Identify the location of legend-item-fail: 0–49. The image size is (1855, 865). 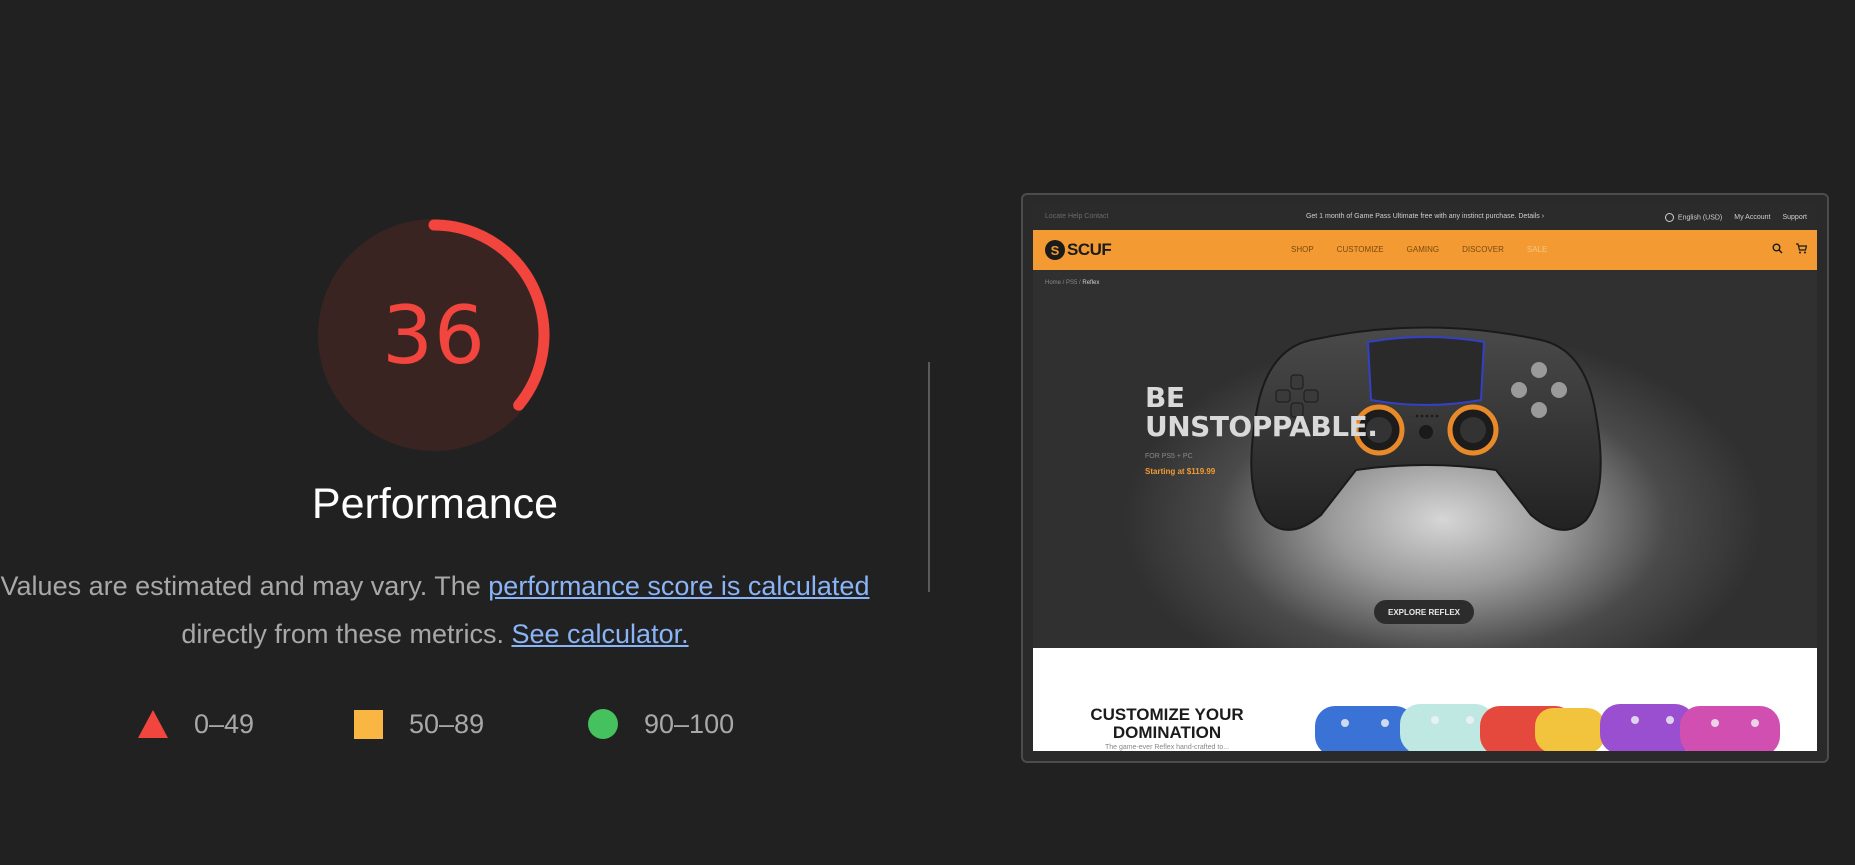
(196, 724).